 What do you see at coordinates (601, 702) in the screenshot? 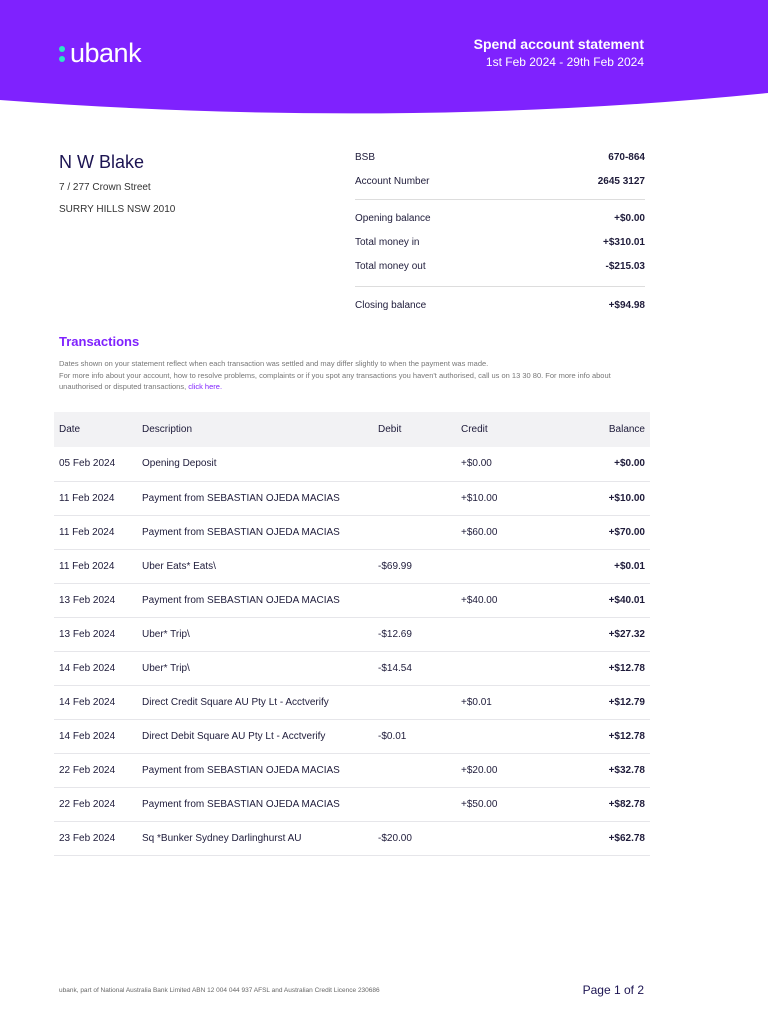
I see `cell-balance: +$12.79` at bounding box center [601, 702].